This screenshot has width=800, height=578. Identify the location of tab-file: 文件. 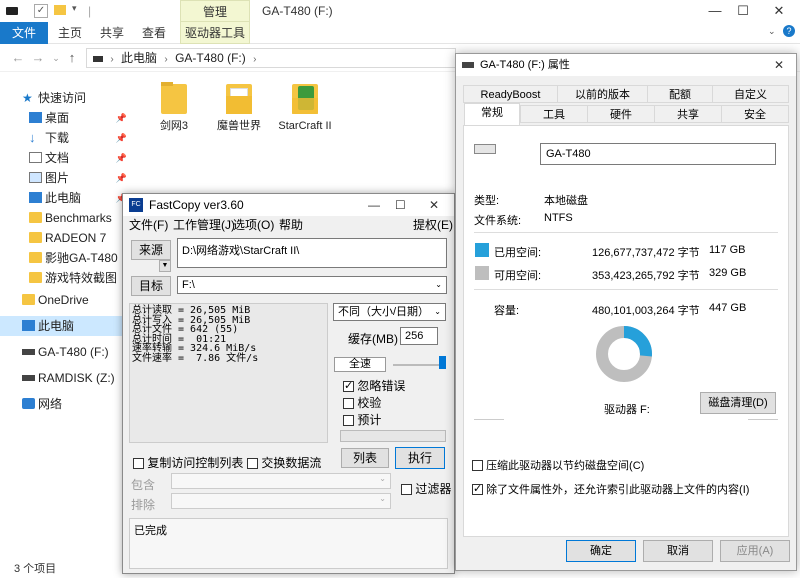
(24, 33).